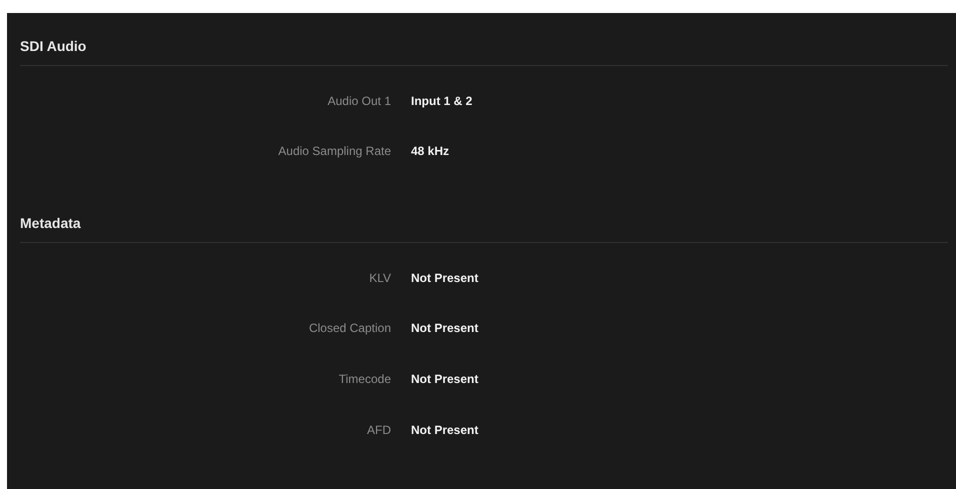 The image size is (956, 489). I want to click on field-value: Input 1 & 2, so click(441, 101).